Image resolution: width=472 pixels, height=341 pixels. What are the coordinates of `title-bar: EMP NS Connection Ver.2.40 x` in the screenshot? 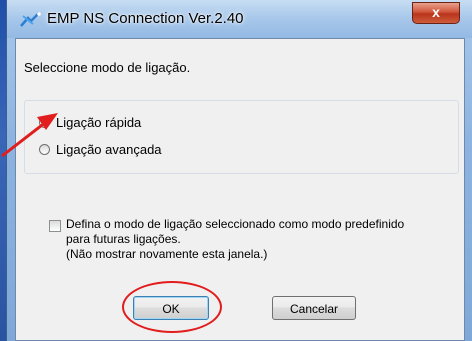 It's located at (239, 19).